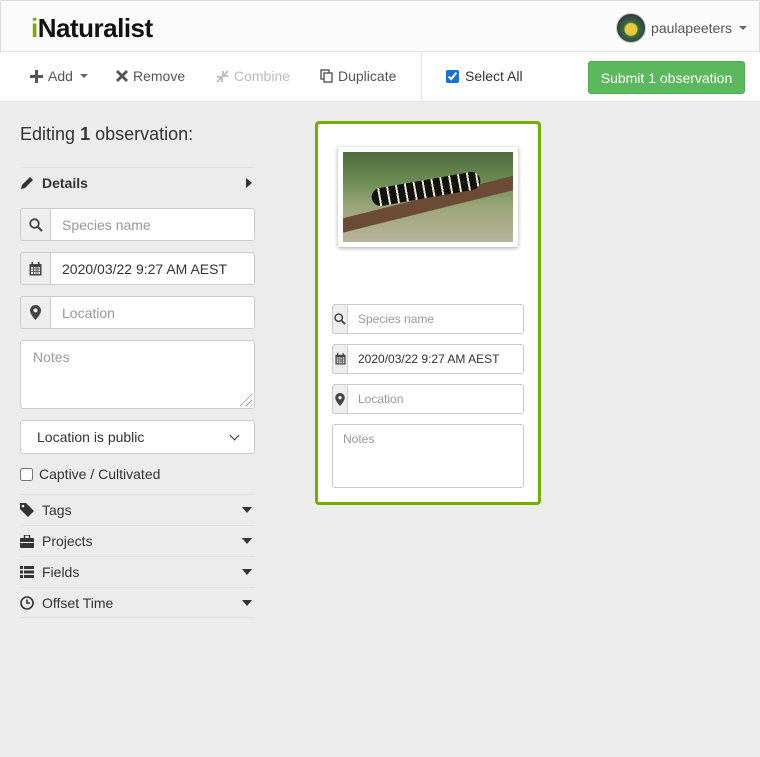  Describe the element at coordinates (31, 510) in the screenshot. I see `tag-icon` at that location.